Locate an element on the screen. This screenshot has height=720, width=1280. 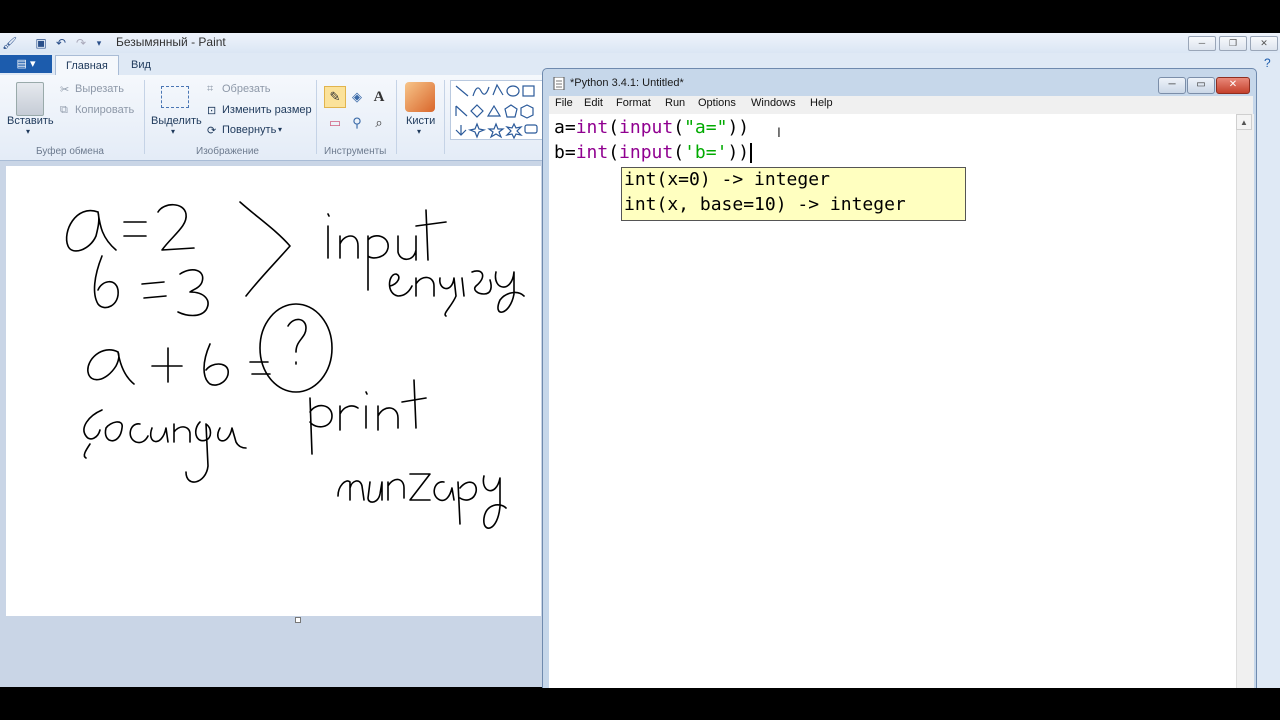
paint-app-icon: 🖌 is located at coordinates (9, 43).